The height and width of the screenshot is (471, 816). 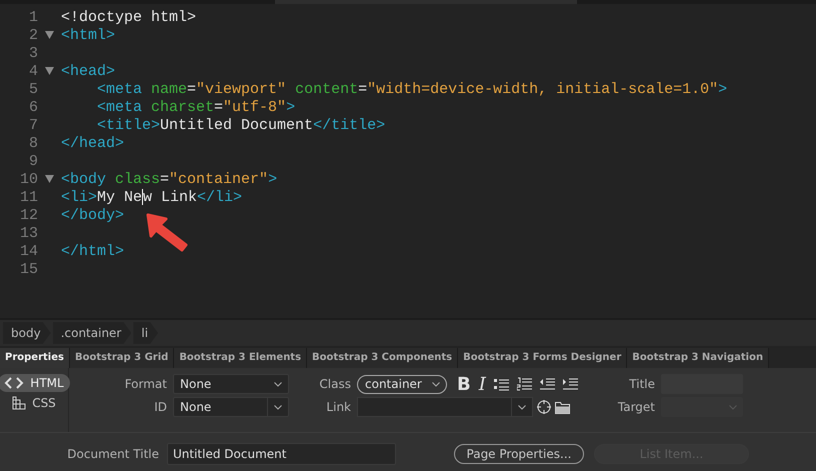 I want to click on field-label: Link, so click(x=338, y=407).